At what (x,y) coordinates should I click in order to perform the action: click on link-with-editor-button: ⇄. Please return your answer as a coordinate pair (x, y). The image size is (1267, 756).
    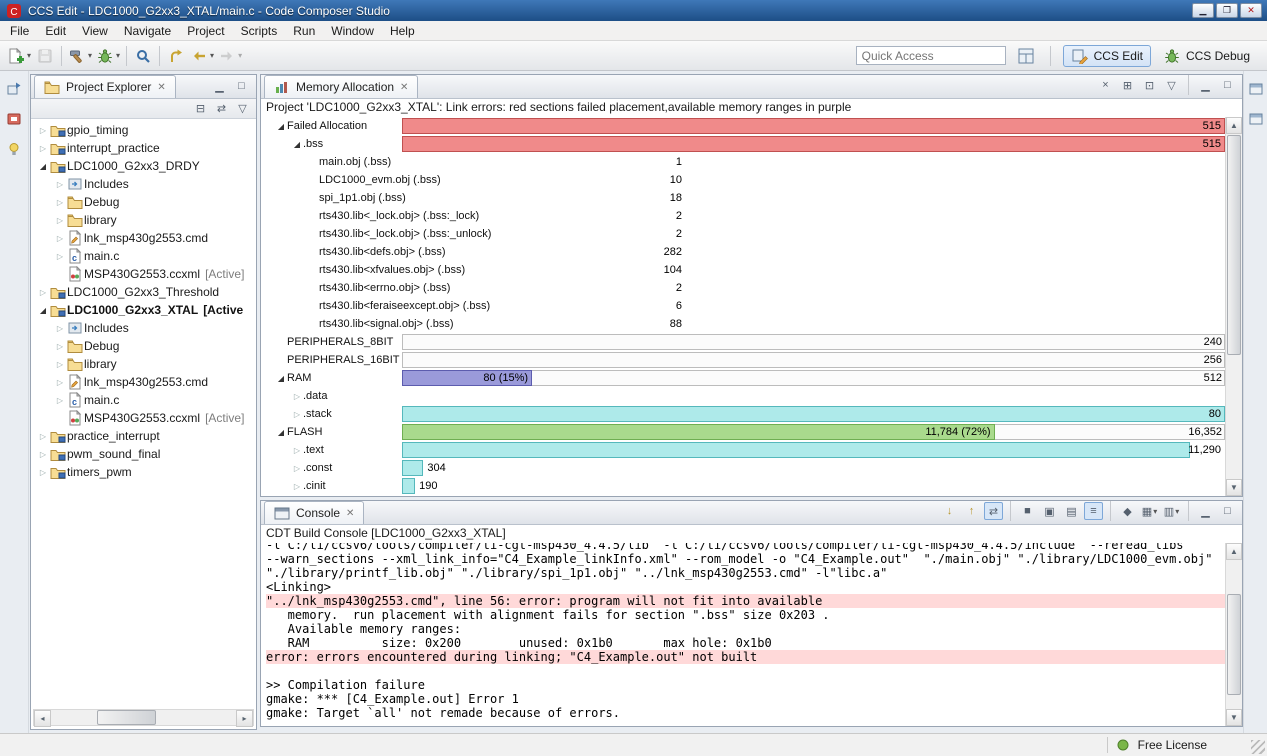
    Looking at the image, I should click on (221, 109).